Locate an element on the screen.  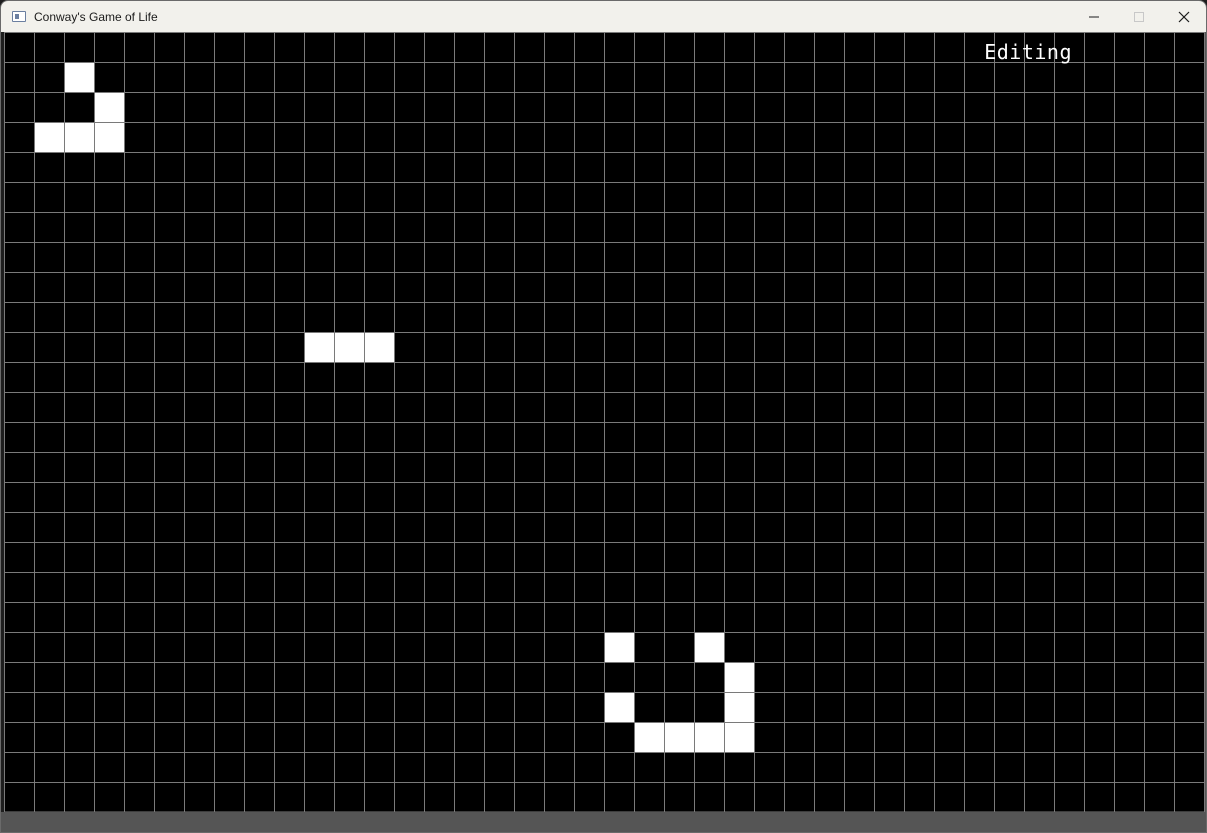
maximize-button is located at coordinates (1138, 16).